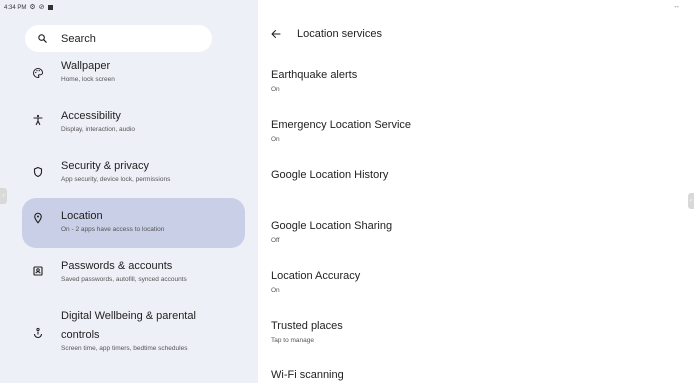 Image resolution: width=694 pixels, height=383 pixels. I want to click on setting-title: Google Location History, so click(330, 175).